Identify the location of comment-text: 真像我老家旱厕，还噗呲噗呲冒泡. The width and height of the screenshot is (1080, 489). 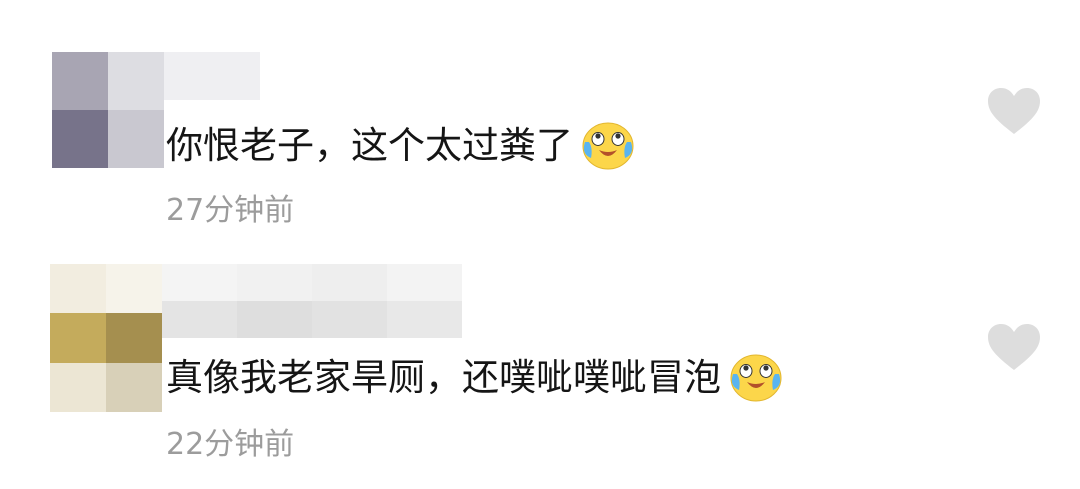
(474, 377).